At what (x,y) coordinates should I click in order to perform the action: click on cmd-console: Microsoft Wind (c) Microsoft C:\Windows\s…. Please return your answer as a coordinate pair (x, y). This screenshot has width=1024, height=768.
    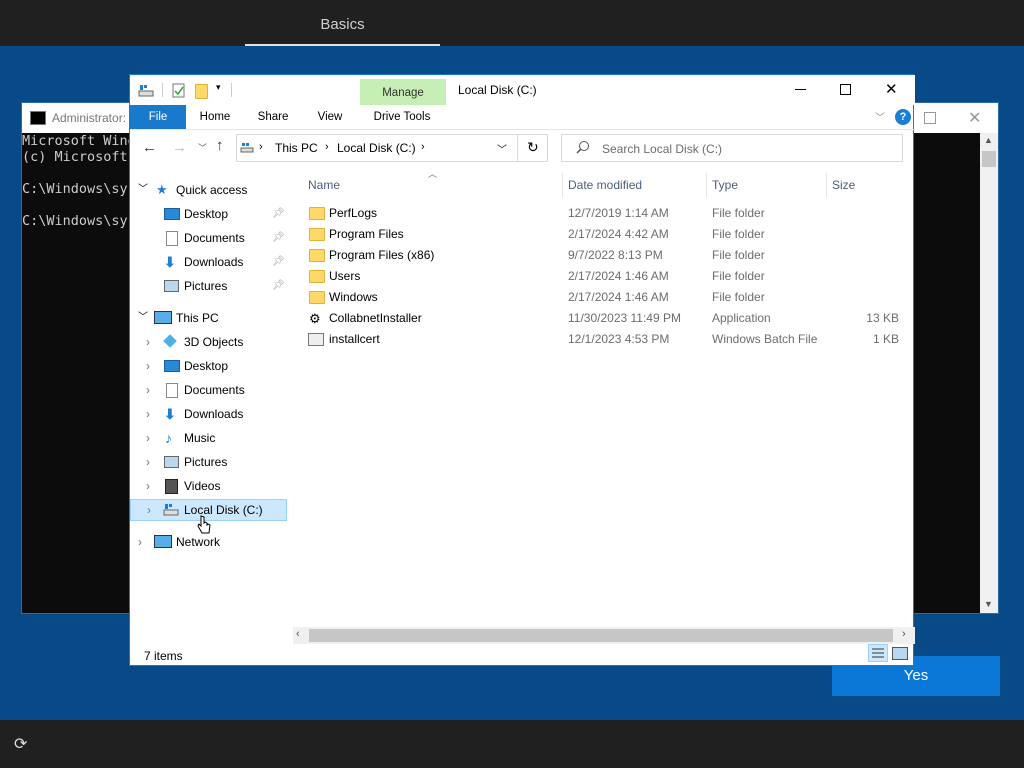
    Looking at the image, I should click on (79, 181).